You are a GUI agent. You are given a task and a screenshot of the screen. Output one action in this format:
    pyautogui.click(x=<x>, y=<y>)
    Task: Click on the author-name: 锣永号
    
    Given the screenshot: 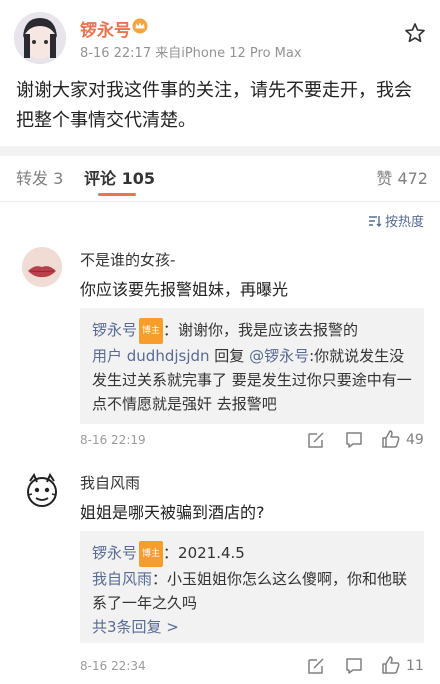 What is the action you would take?
    pyautogui.click(x=105, y=28)
    